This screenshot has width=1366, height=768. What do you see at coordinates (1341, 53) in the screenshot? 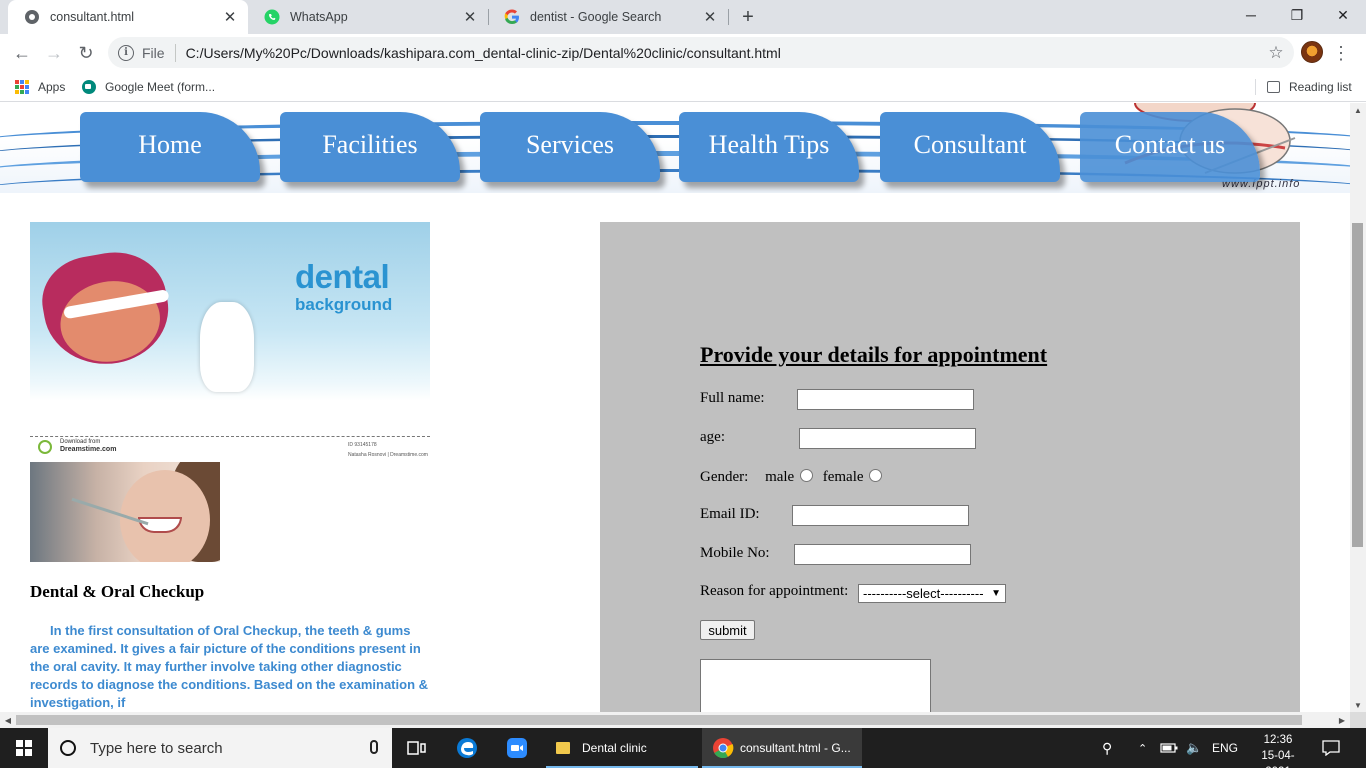
I see `menu-kebab-icon: ⋮` at bounding box center [1341, 53].